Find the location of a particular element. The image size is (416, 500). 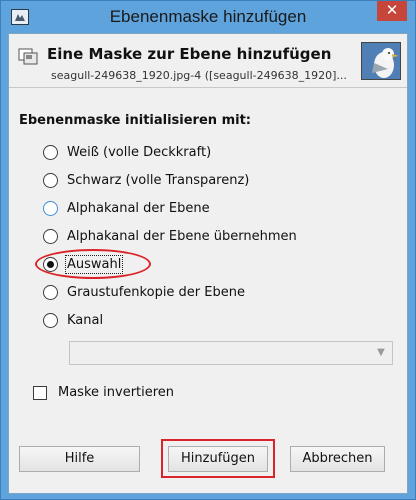

invert-mask-checkbox is located at coordinates (40, 392).